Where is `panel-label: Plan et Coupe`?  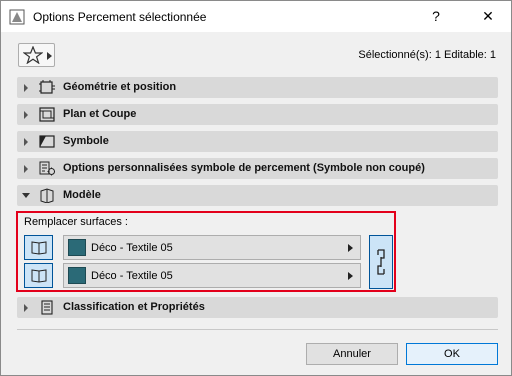 panel-label: Plan et Coupe is located at coordinates (100, 114).